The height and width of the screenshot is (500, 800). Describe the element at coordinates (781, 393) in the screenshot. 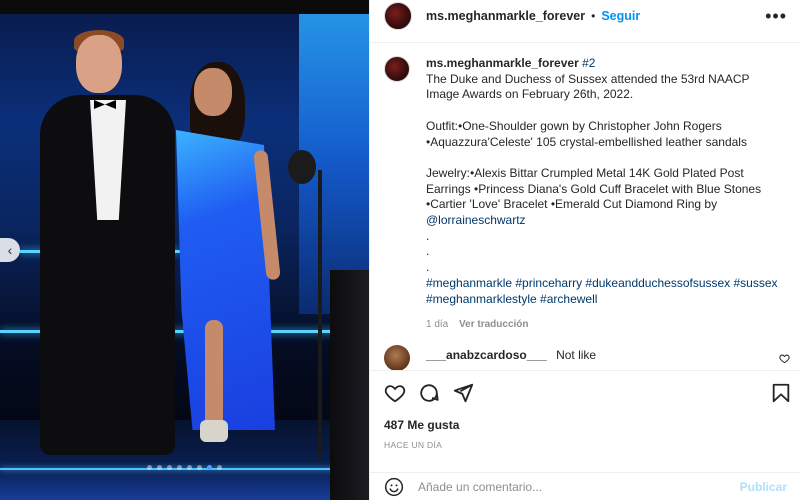

I see `bookmark-icon` at that location.